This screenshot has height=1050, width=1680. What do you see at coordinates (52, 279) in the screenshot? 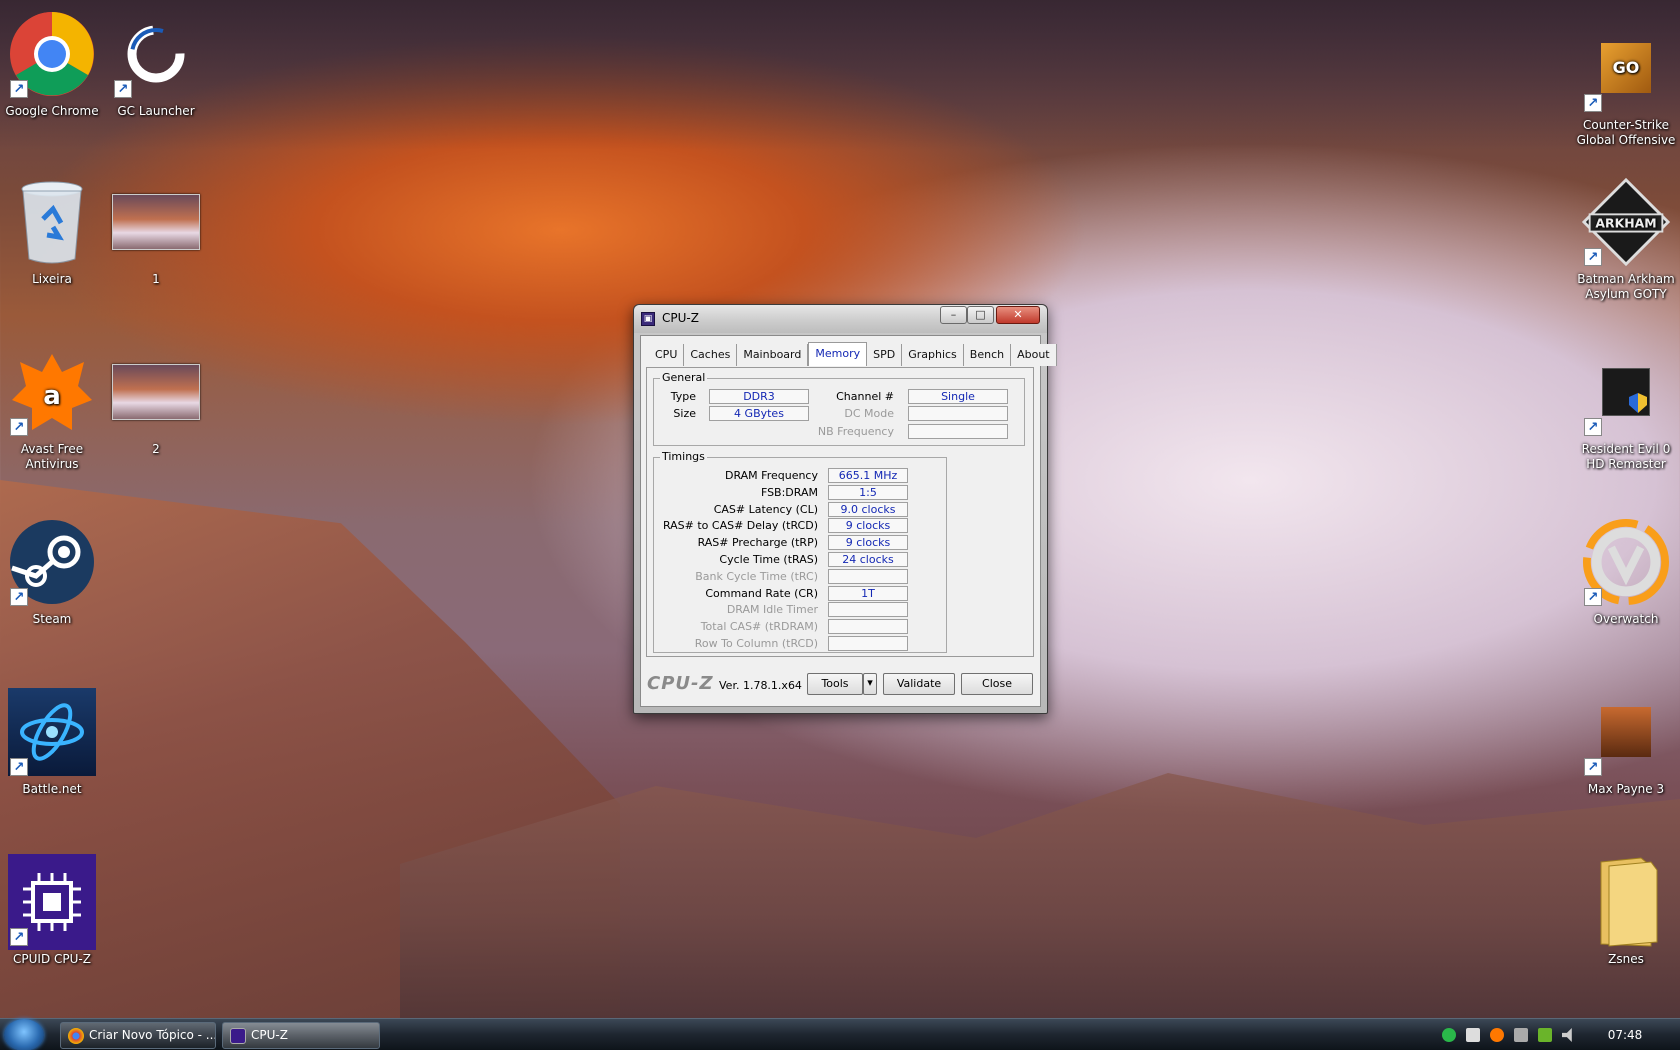
I see `desktop-icon-label: Lixeira` at bounding box center [52, 279].